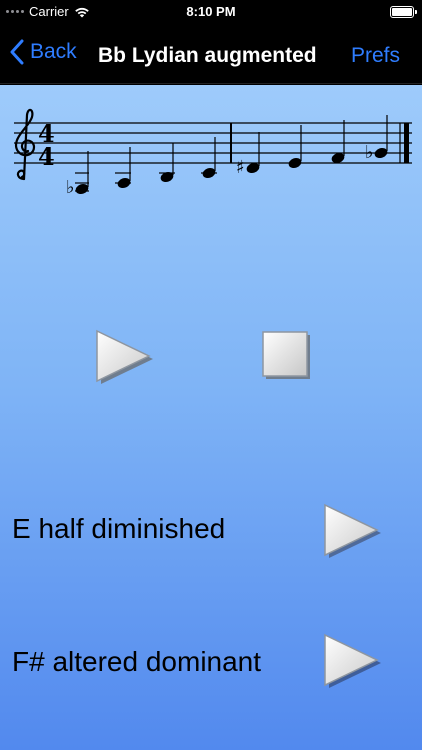  What do you see at coordinates (338, 142) in the screenshot?
I see `note-a` at bounding box center [338, 142].